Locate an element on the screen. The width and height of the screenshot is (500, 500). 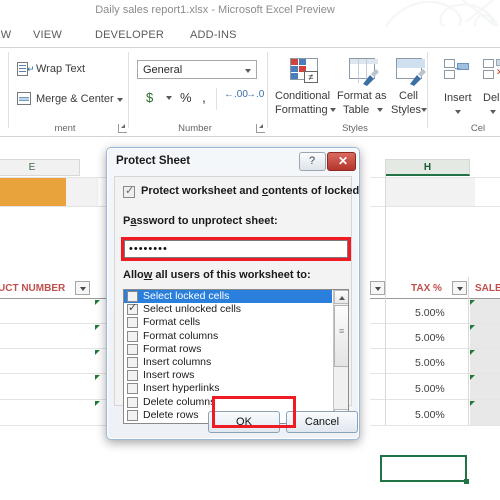
format-as-table-icon is located at coordinates (364, 72).